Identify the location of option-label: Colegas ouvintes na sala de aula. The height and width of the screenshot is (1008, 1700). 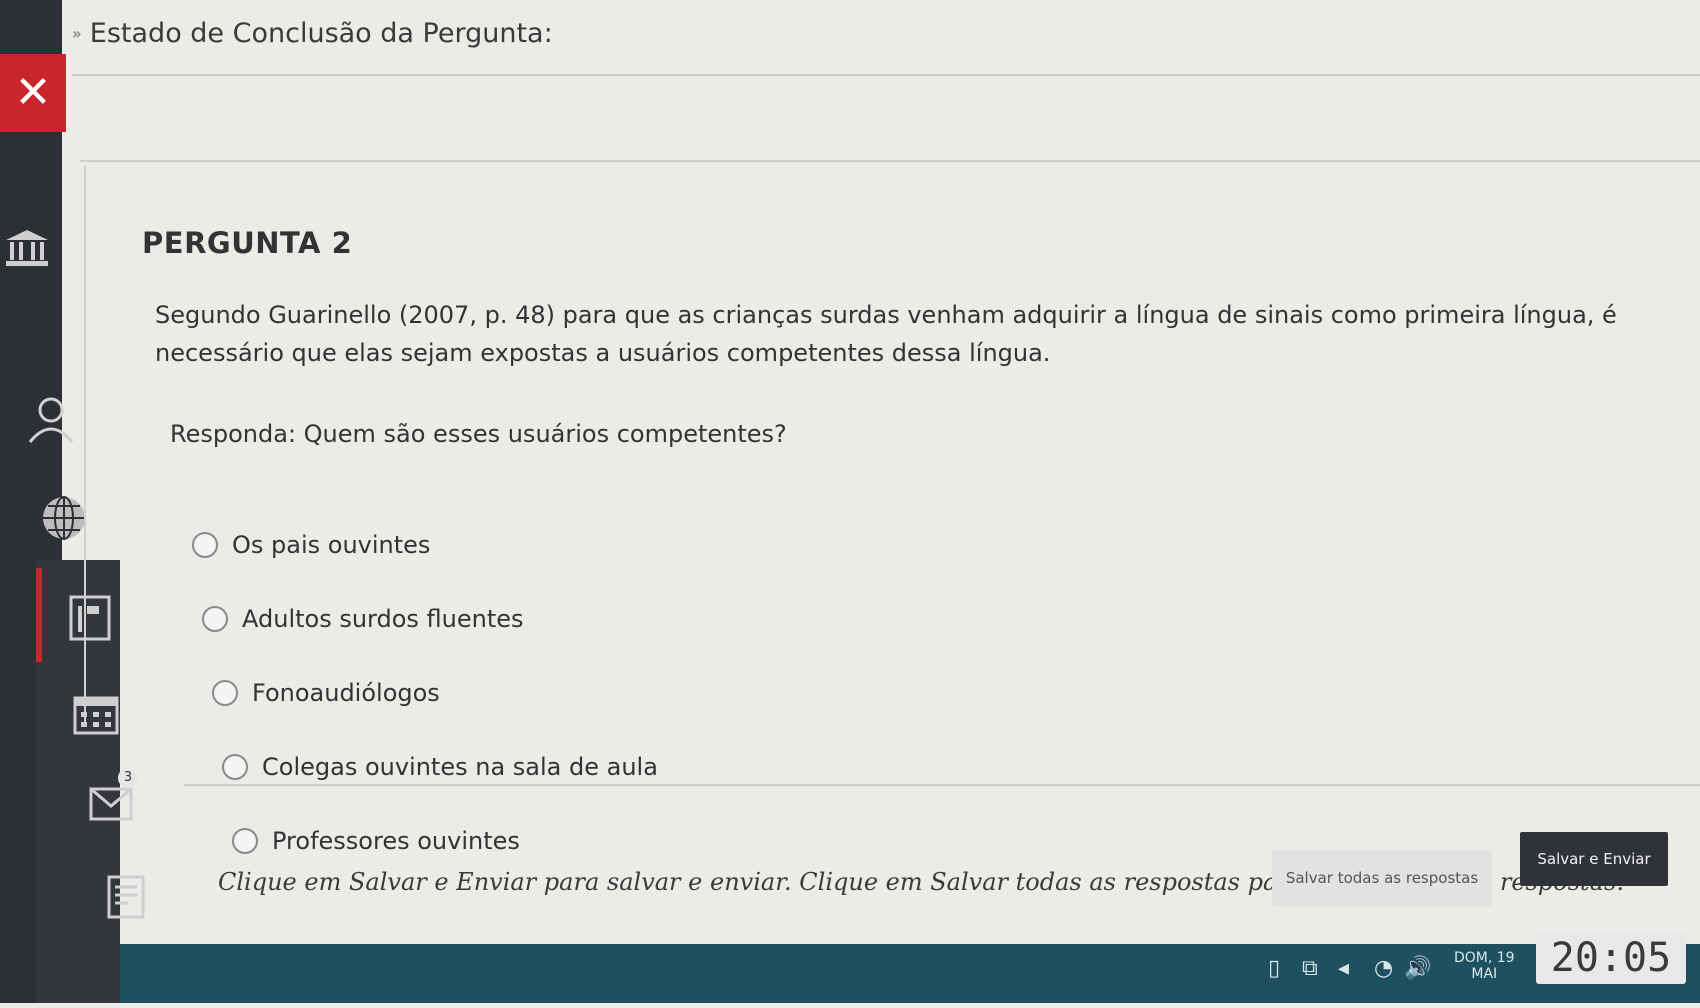
(460, 767).